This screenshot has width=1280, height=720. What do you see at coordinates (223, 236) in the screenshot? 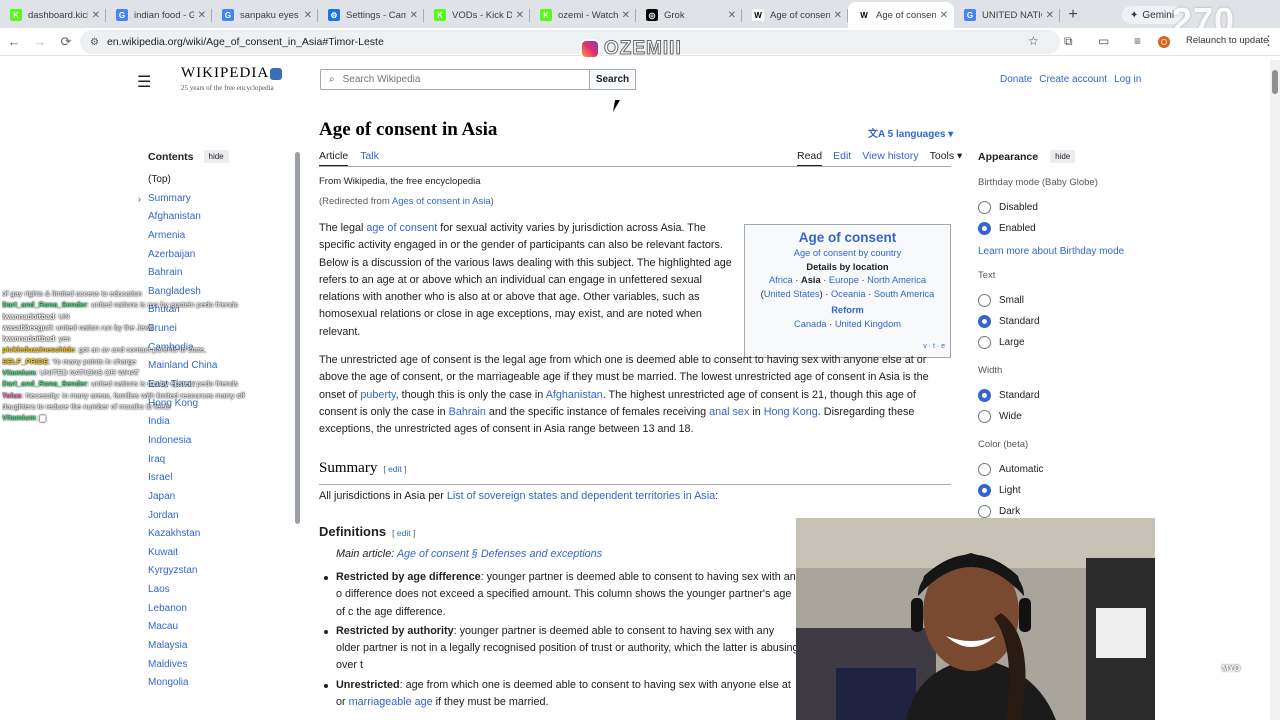
I see `toc-item: Armenia` at bounding box center [223, 236].